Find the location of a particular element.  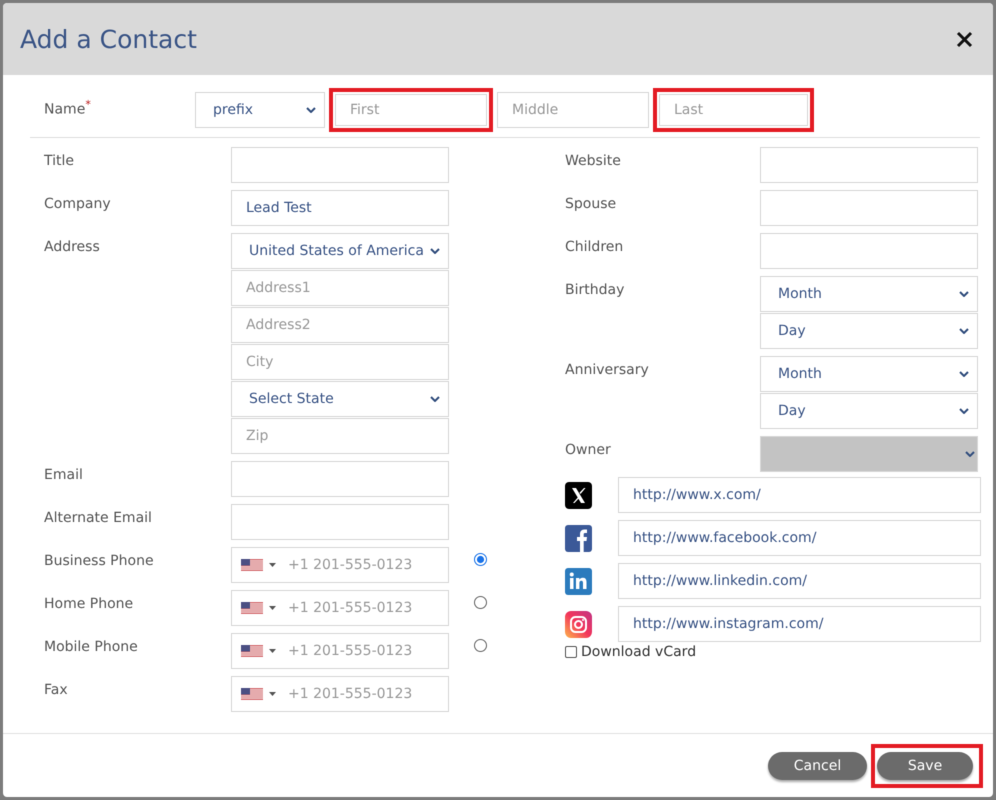

field-label: Anniversary is located at coordinates (607, 369).